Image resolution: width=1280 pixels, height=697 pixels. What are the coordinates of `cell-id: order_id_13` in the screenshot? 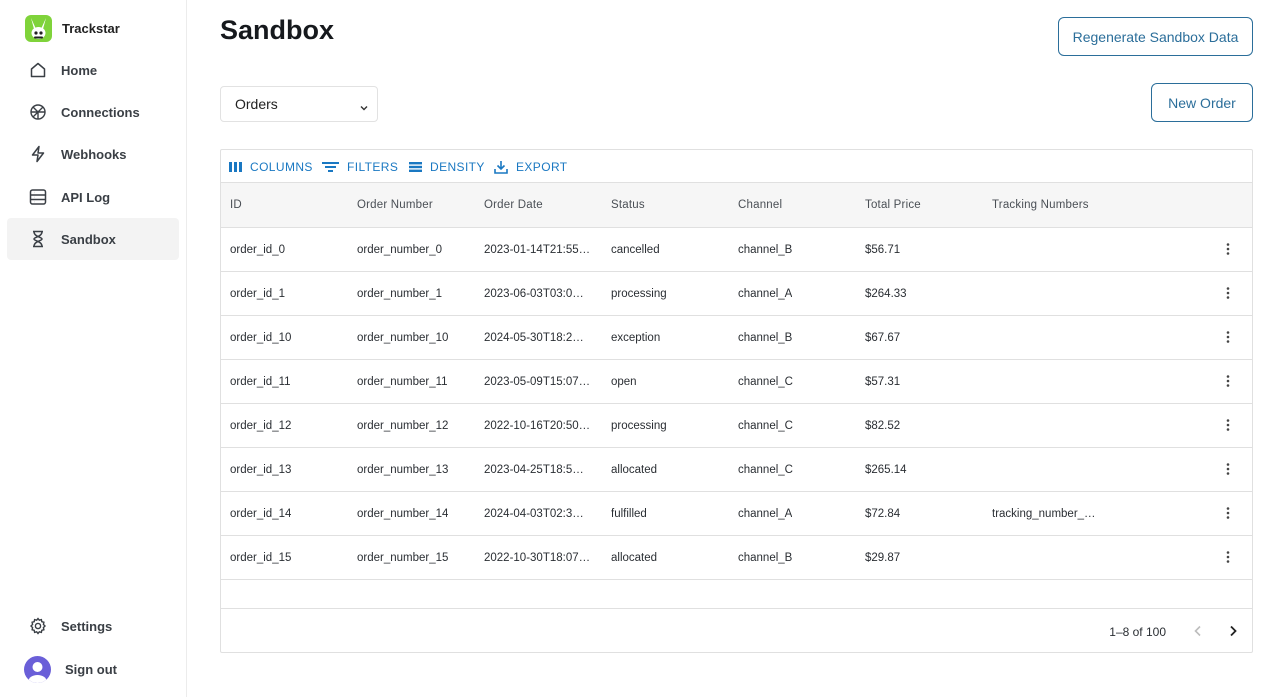 It's located at (261, 469).